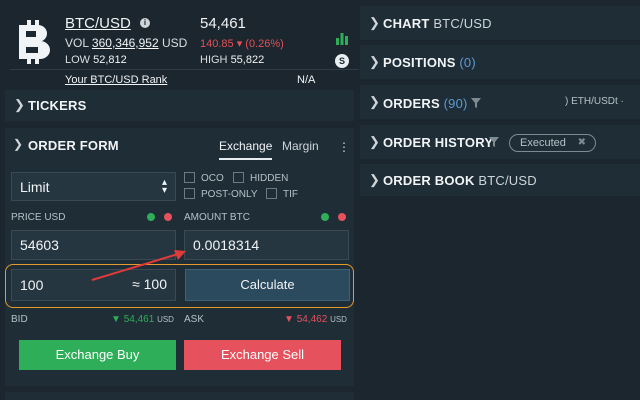 The image size is (640, 400). I want to click on order-type-select: Limit ▴ ▾, so click(93, 186).